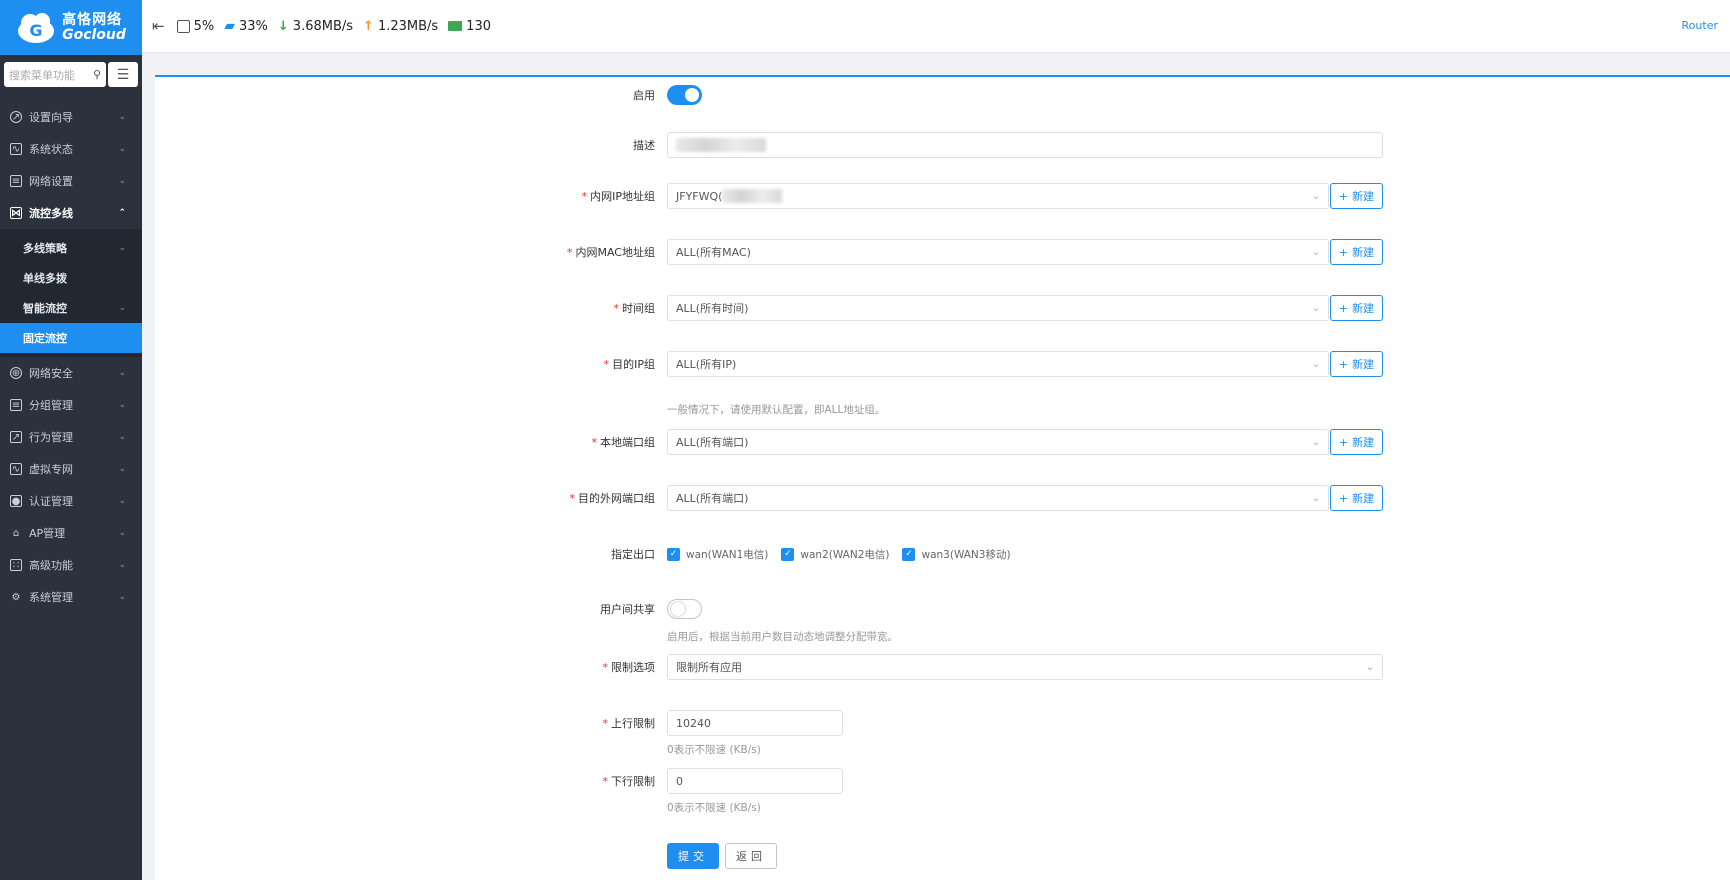  What do you see at coordinates (16, 405) in the screenshot?
I see `group-icon: ≡` at bounding box center [16, 405].